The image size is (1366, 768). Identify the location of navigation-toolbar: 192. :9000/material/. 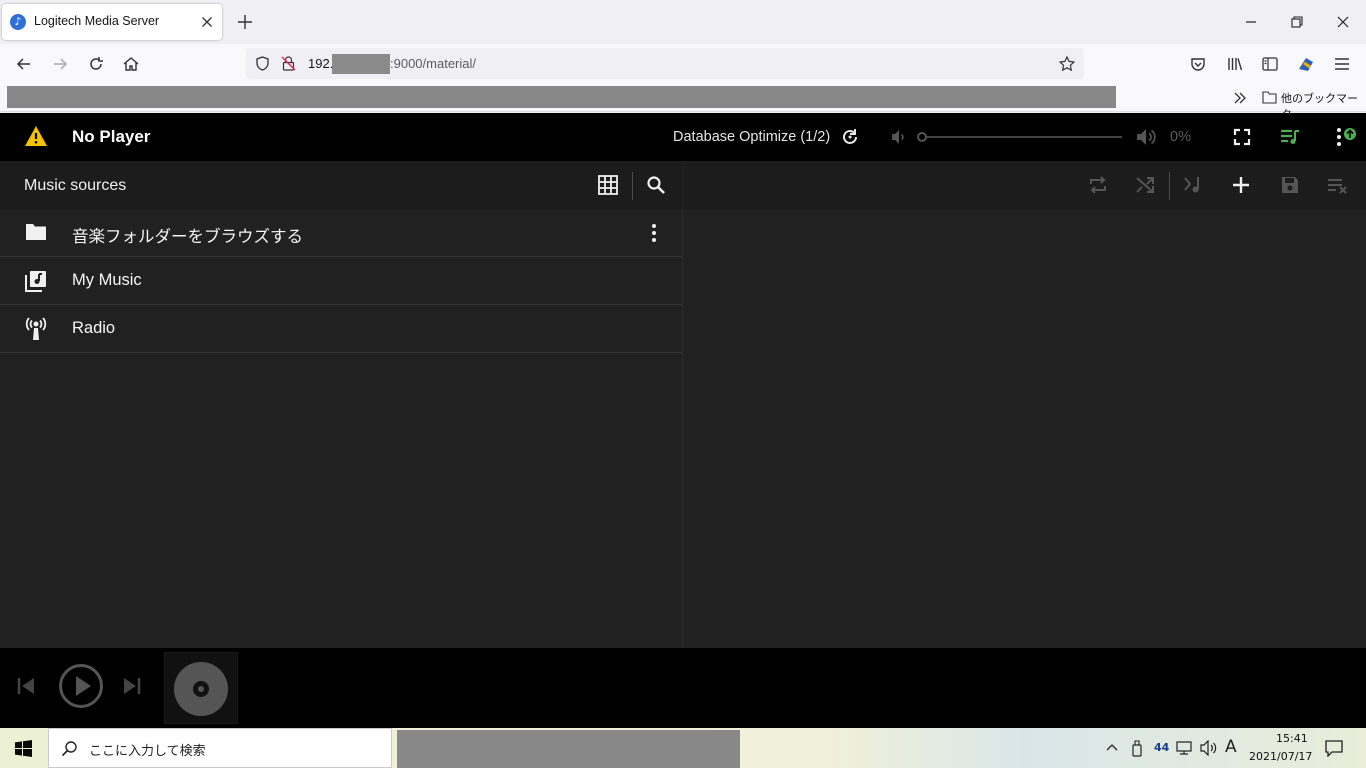
(683, 64).